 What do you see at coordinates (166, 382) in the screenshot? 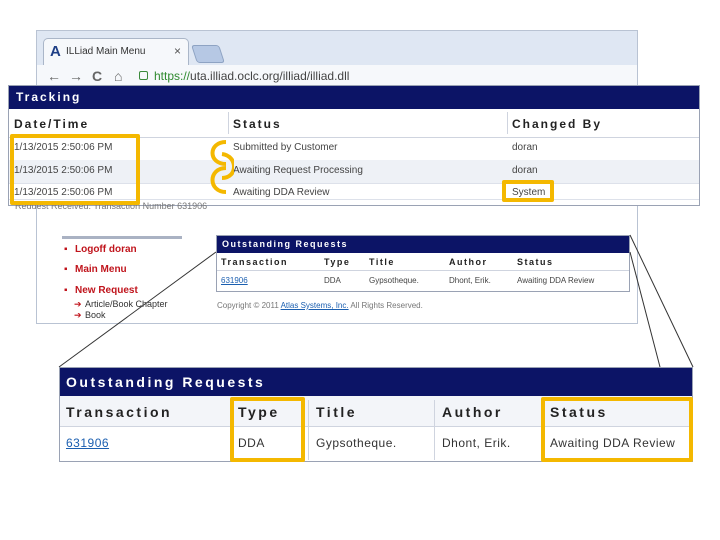
I see `outstanding-requests-title: Outstanding Requests` at bounding box center [166, 382].